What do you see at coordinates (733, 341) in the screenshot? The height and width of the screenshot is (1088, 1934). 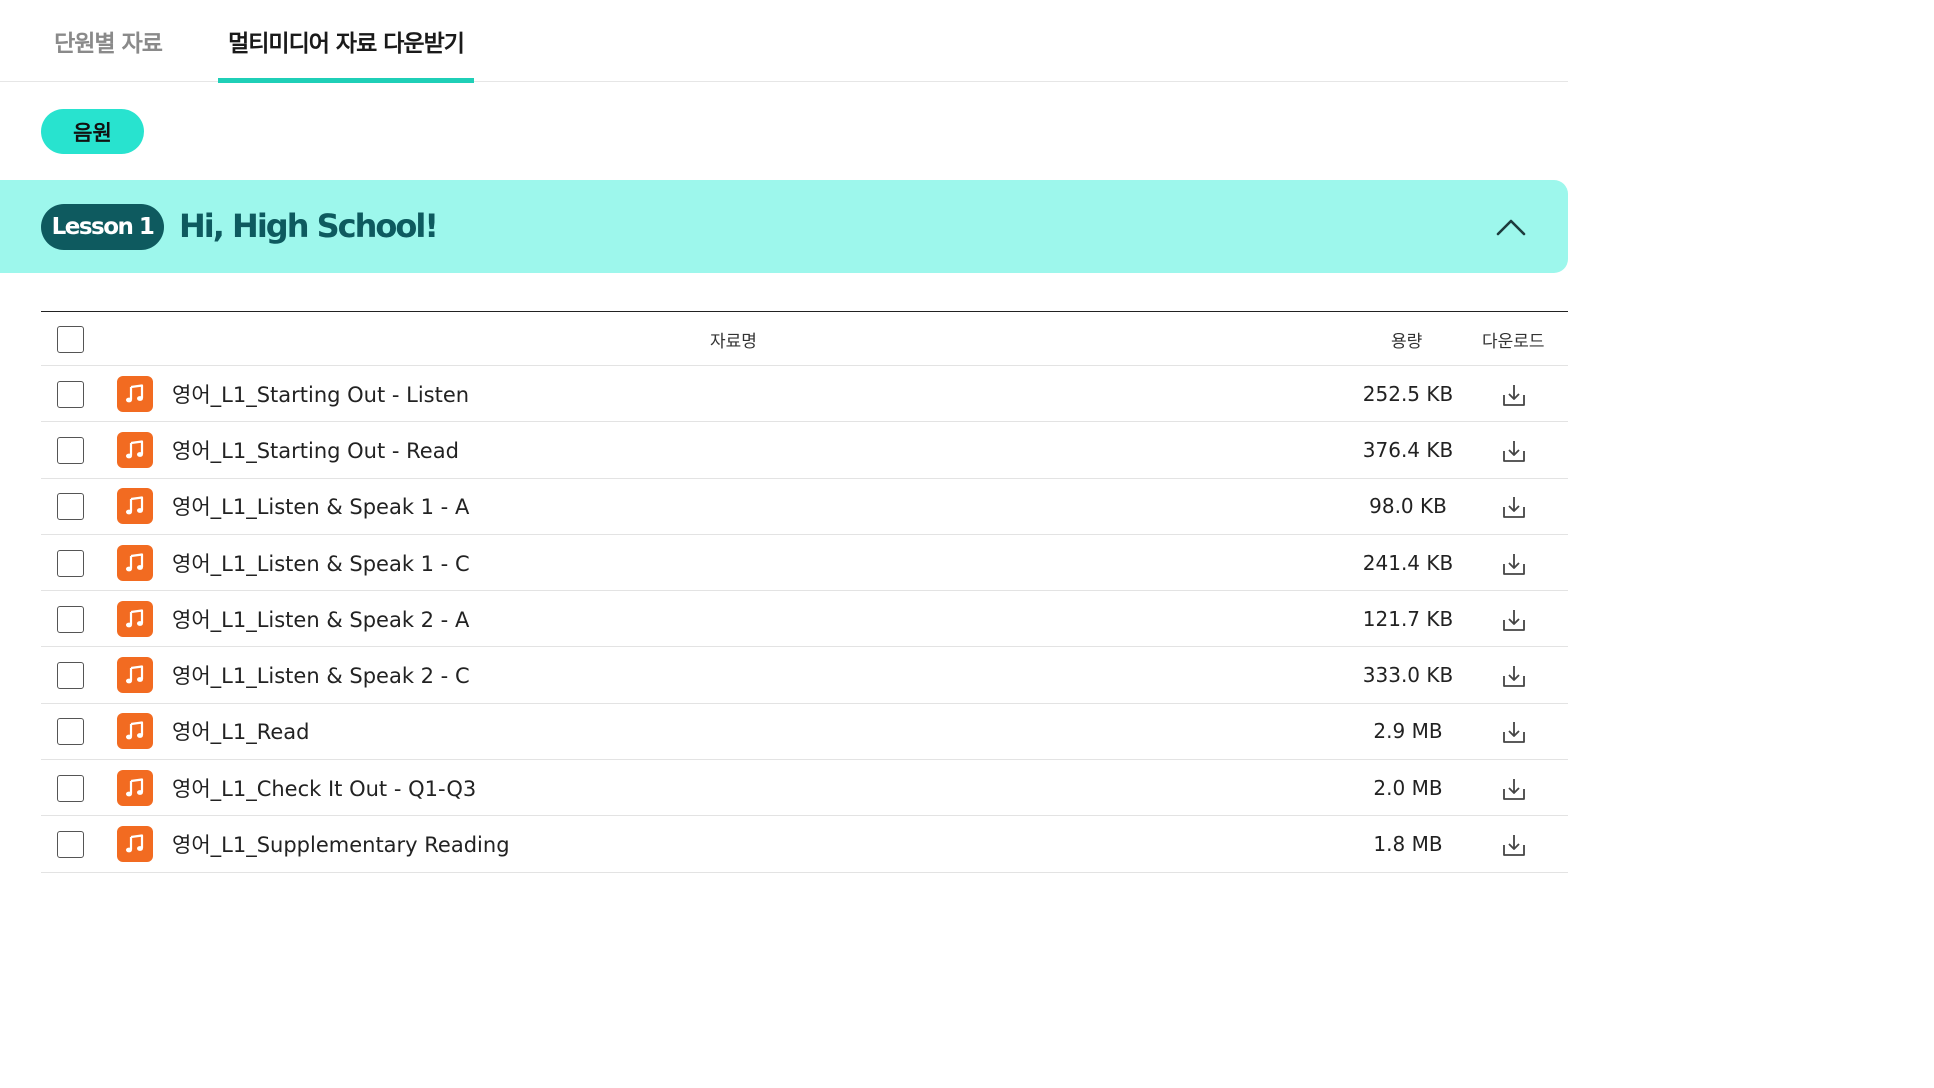 I see `column-header-name: 자료명` at bounding box center [733, 341].